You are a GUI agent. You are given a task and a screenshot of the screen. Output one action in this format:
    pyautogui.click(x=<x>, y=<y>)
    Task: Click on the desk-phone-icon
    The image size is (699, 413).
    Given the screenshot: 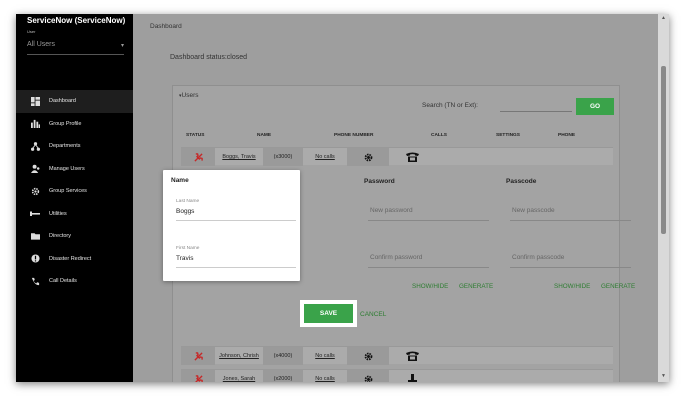 What is the action you would take?
    pyautogui.click(x=412, y=356)
    